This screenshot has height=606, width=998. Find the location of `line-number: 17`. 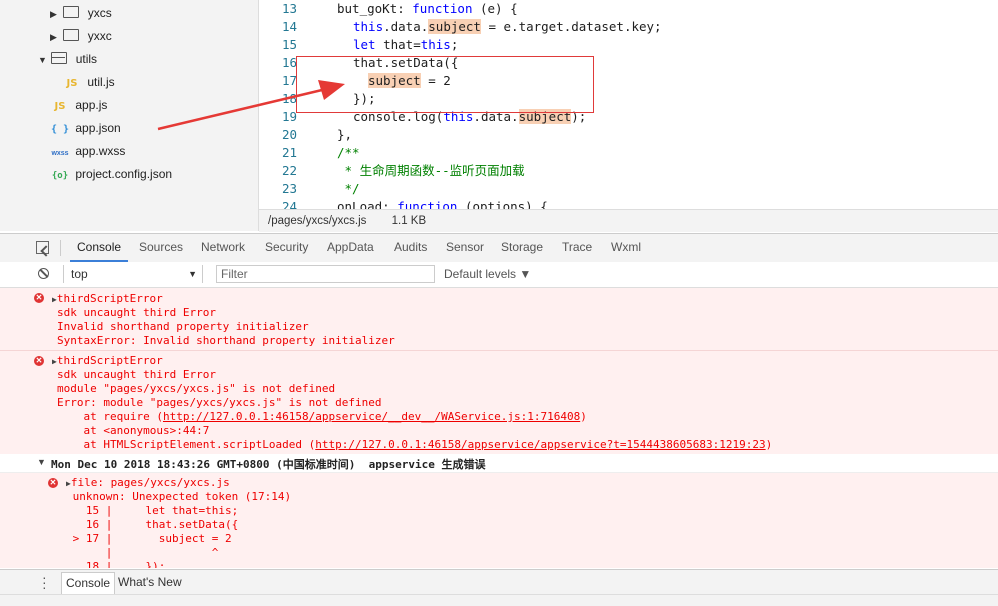

line-number: 17 is located at coordinates (289, 80).